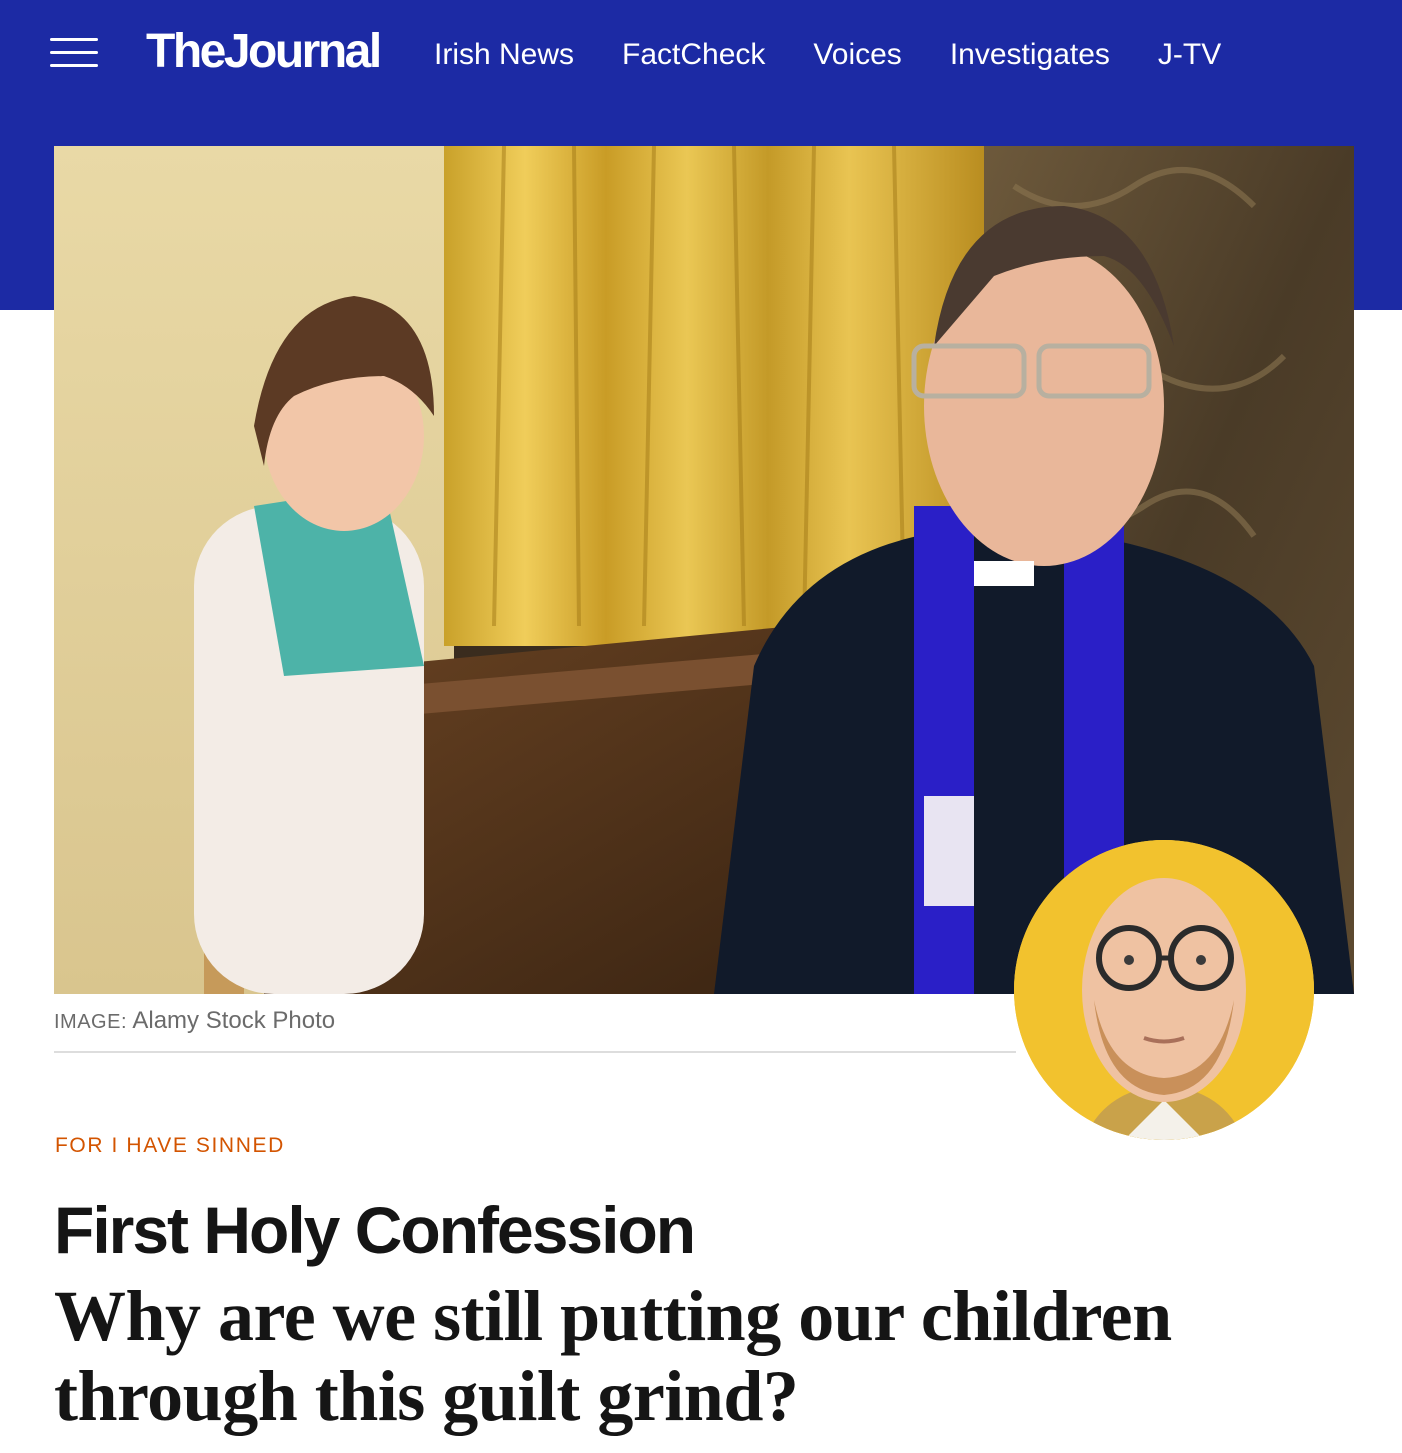 The height and width of the screenshot is (1453, 1402). Describe the element at coordinates (375, 1230) in the screenshot. I see `article-headline: First Holy Confession` at that location.